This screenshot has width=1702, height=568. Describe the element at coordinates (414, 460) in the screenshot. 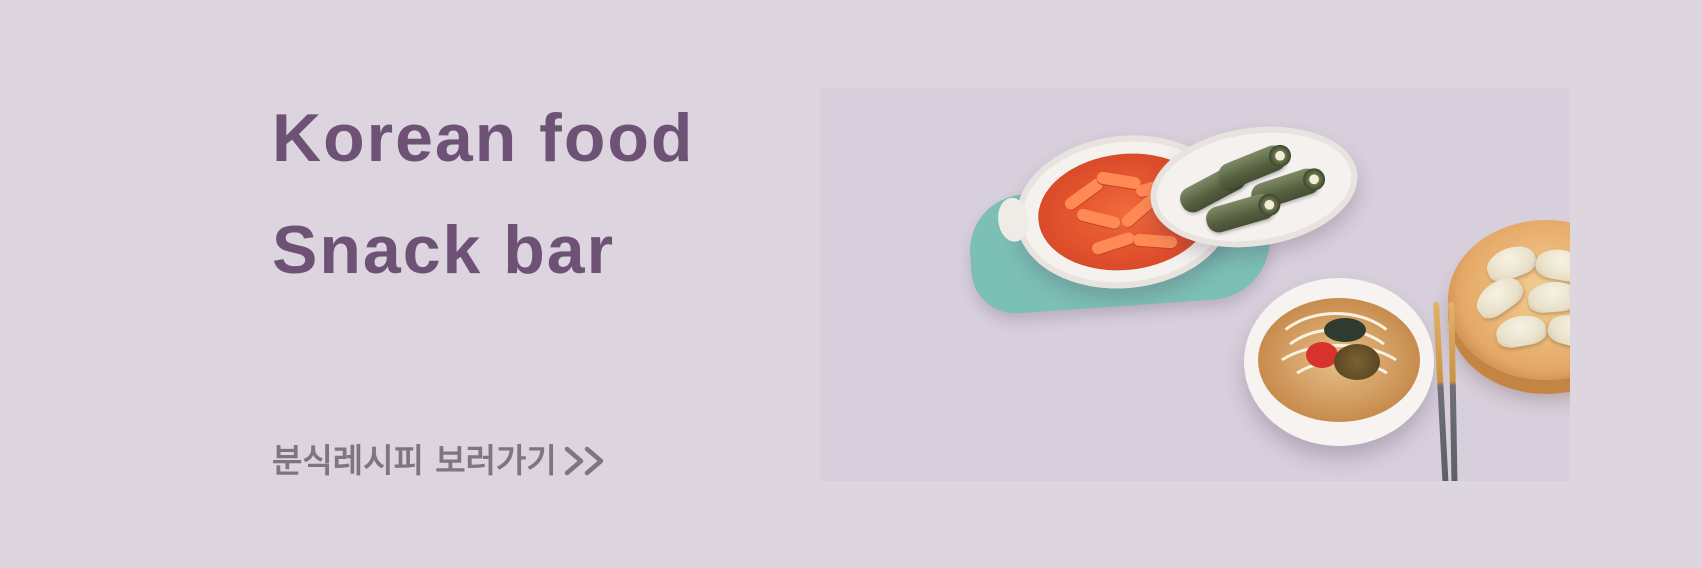

I see `view-recipes-label: 분식레시피 보러가기` at that location.